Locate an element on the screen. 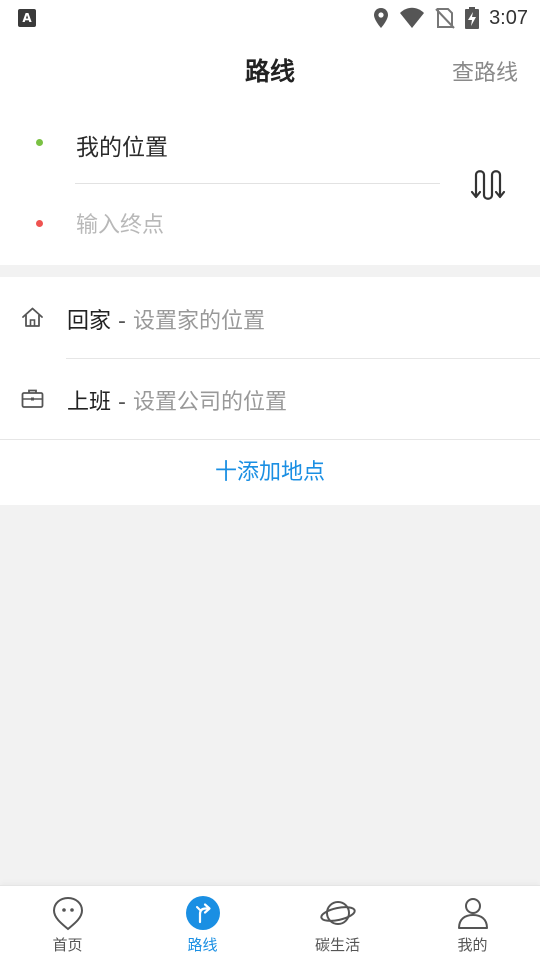  nav-label-home: 首页 is located at coordinates (67, 945).